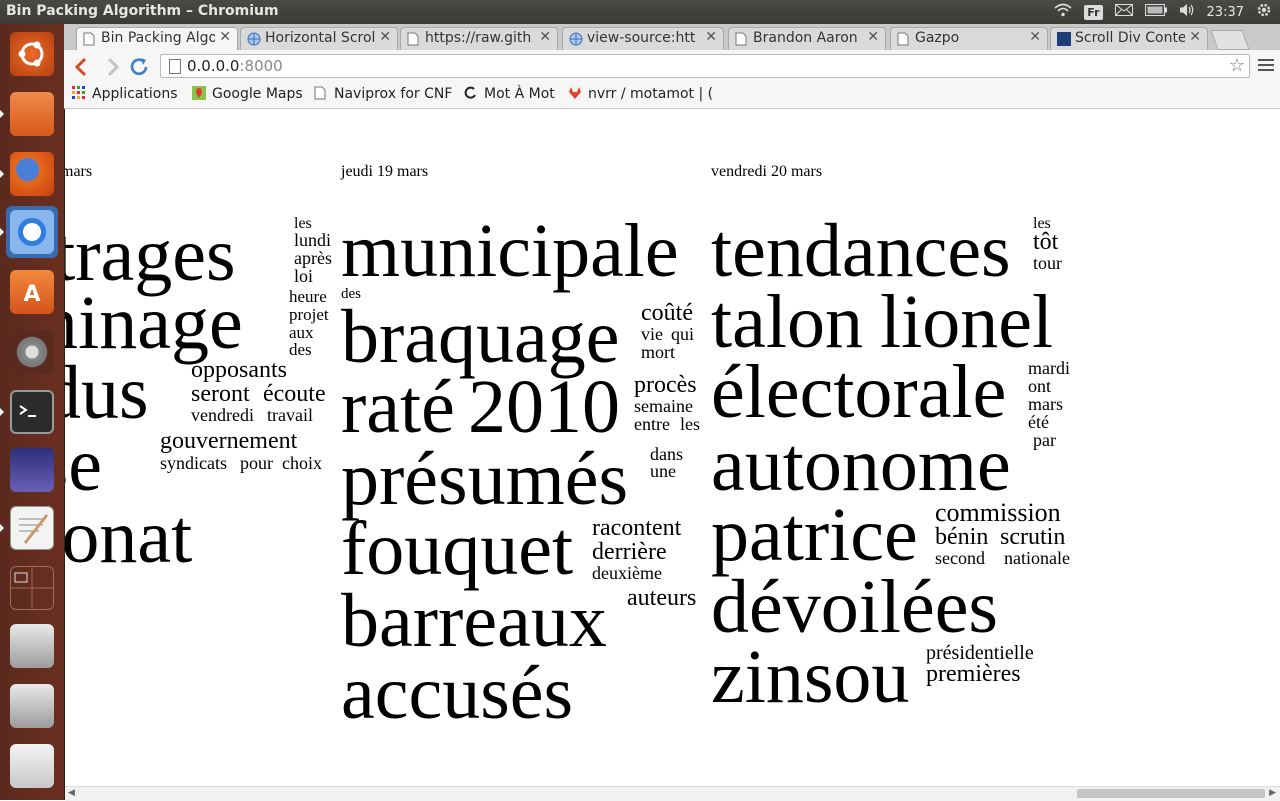 Image resolution: width=1280 pixels, height=801 pixels. Describe the element at coordinates (665, 385) in the screenshot. I see `word: procès` at that location.